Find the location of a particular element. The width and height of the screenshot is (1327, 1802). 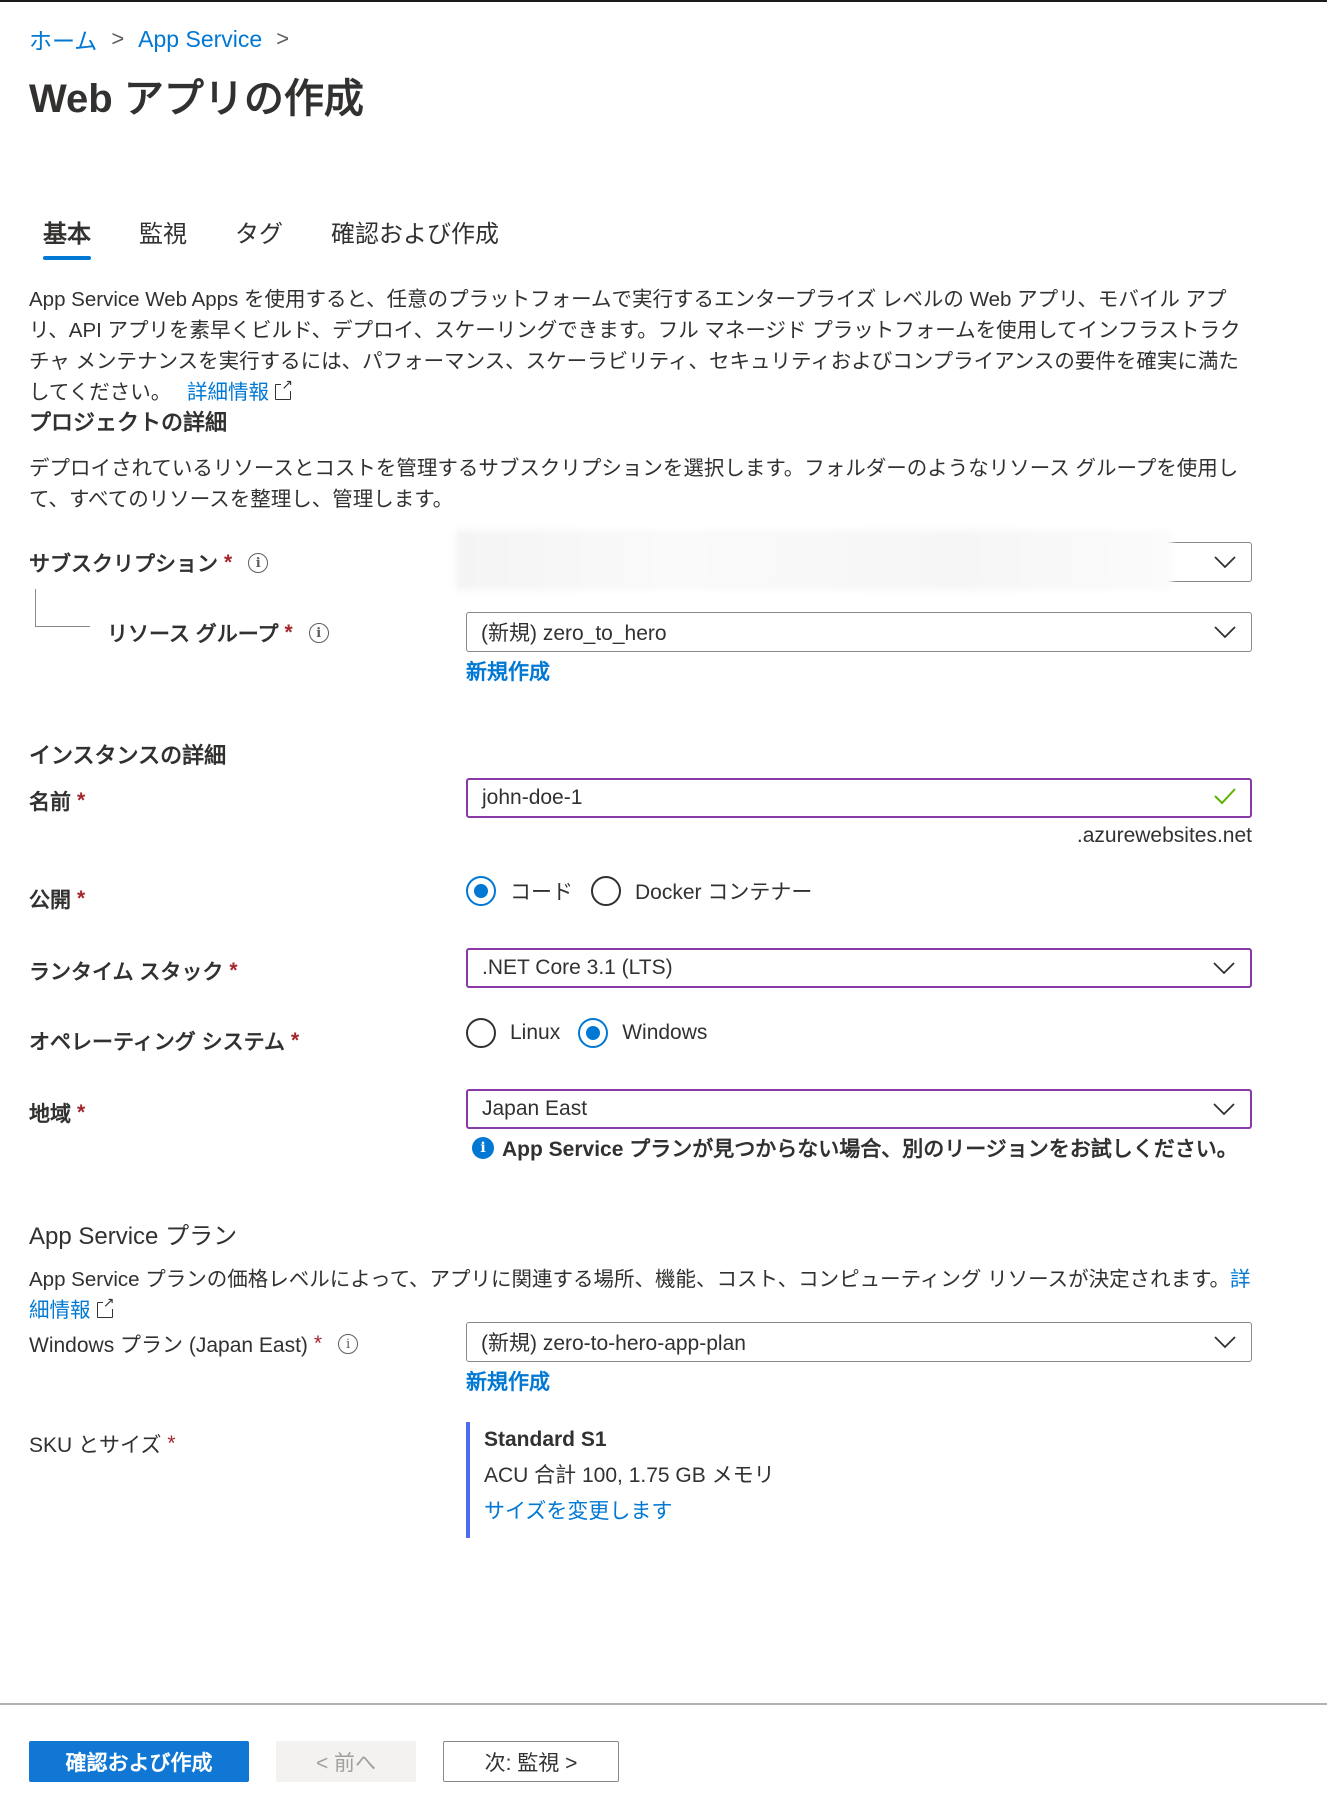

publish-radio-group: コード Docker コンテナー is located at coordinates (648, 891).